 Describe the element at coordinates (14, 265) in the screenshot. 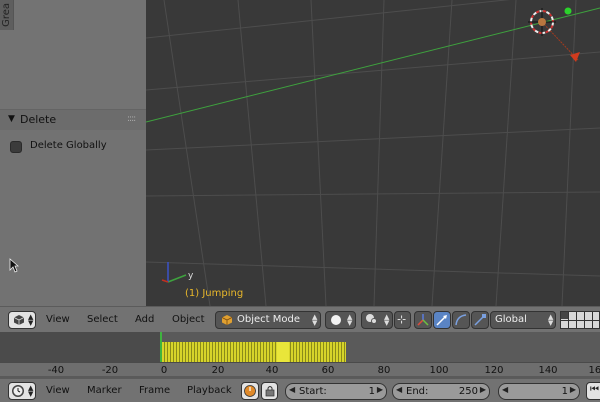

I see `mouse-cursor-icon` at that location.